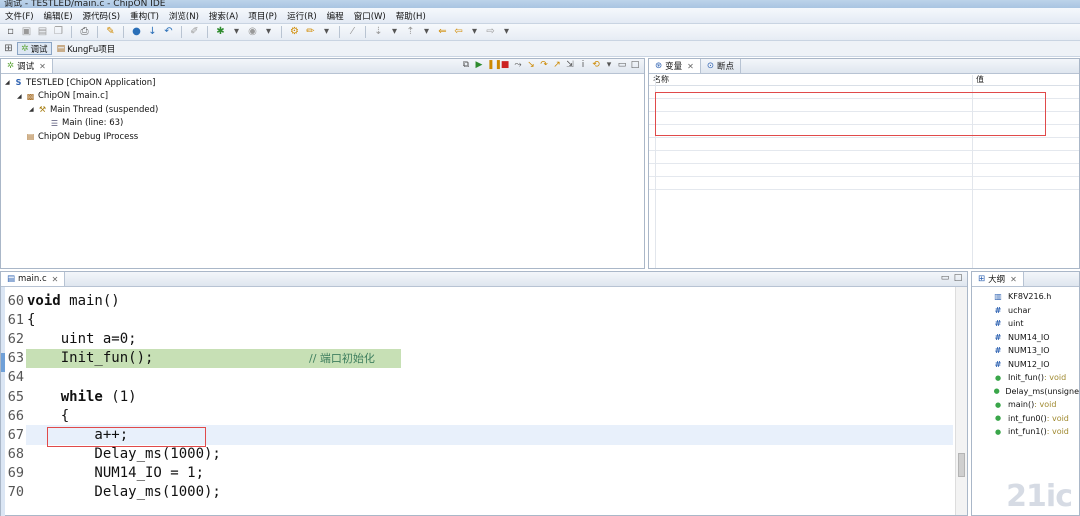 This screenshot has width=1080, height=516. I want to click on prev-annotation-icon: ⇡, so click(410, 32).